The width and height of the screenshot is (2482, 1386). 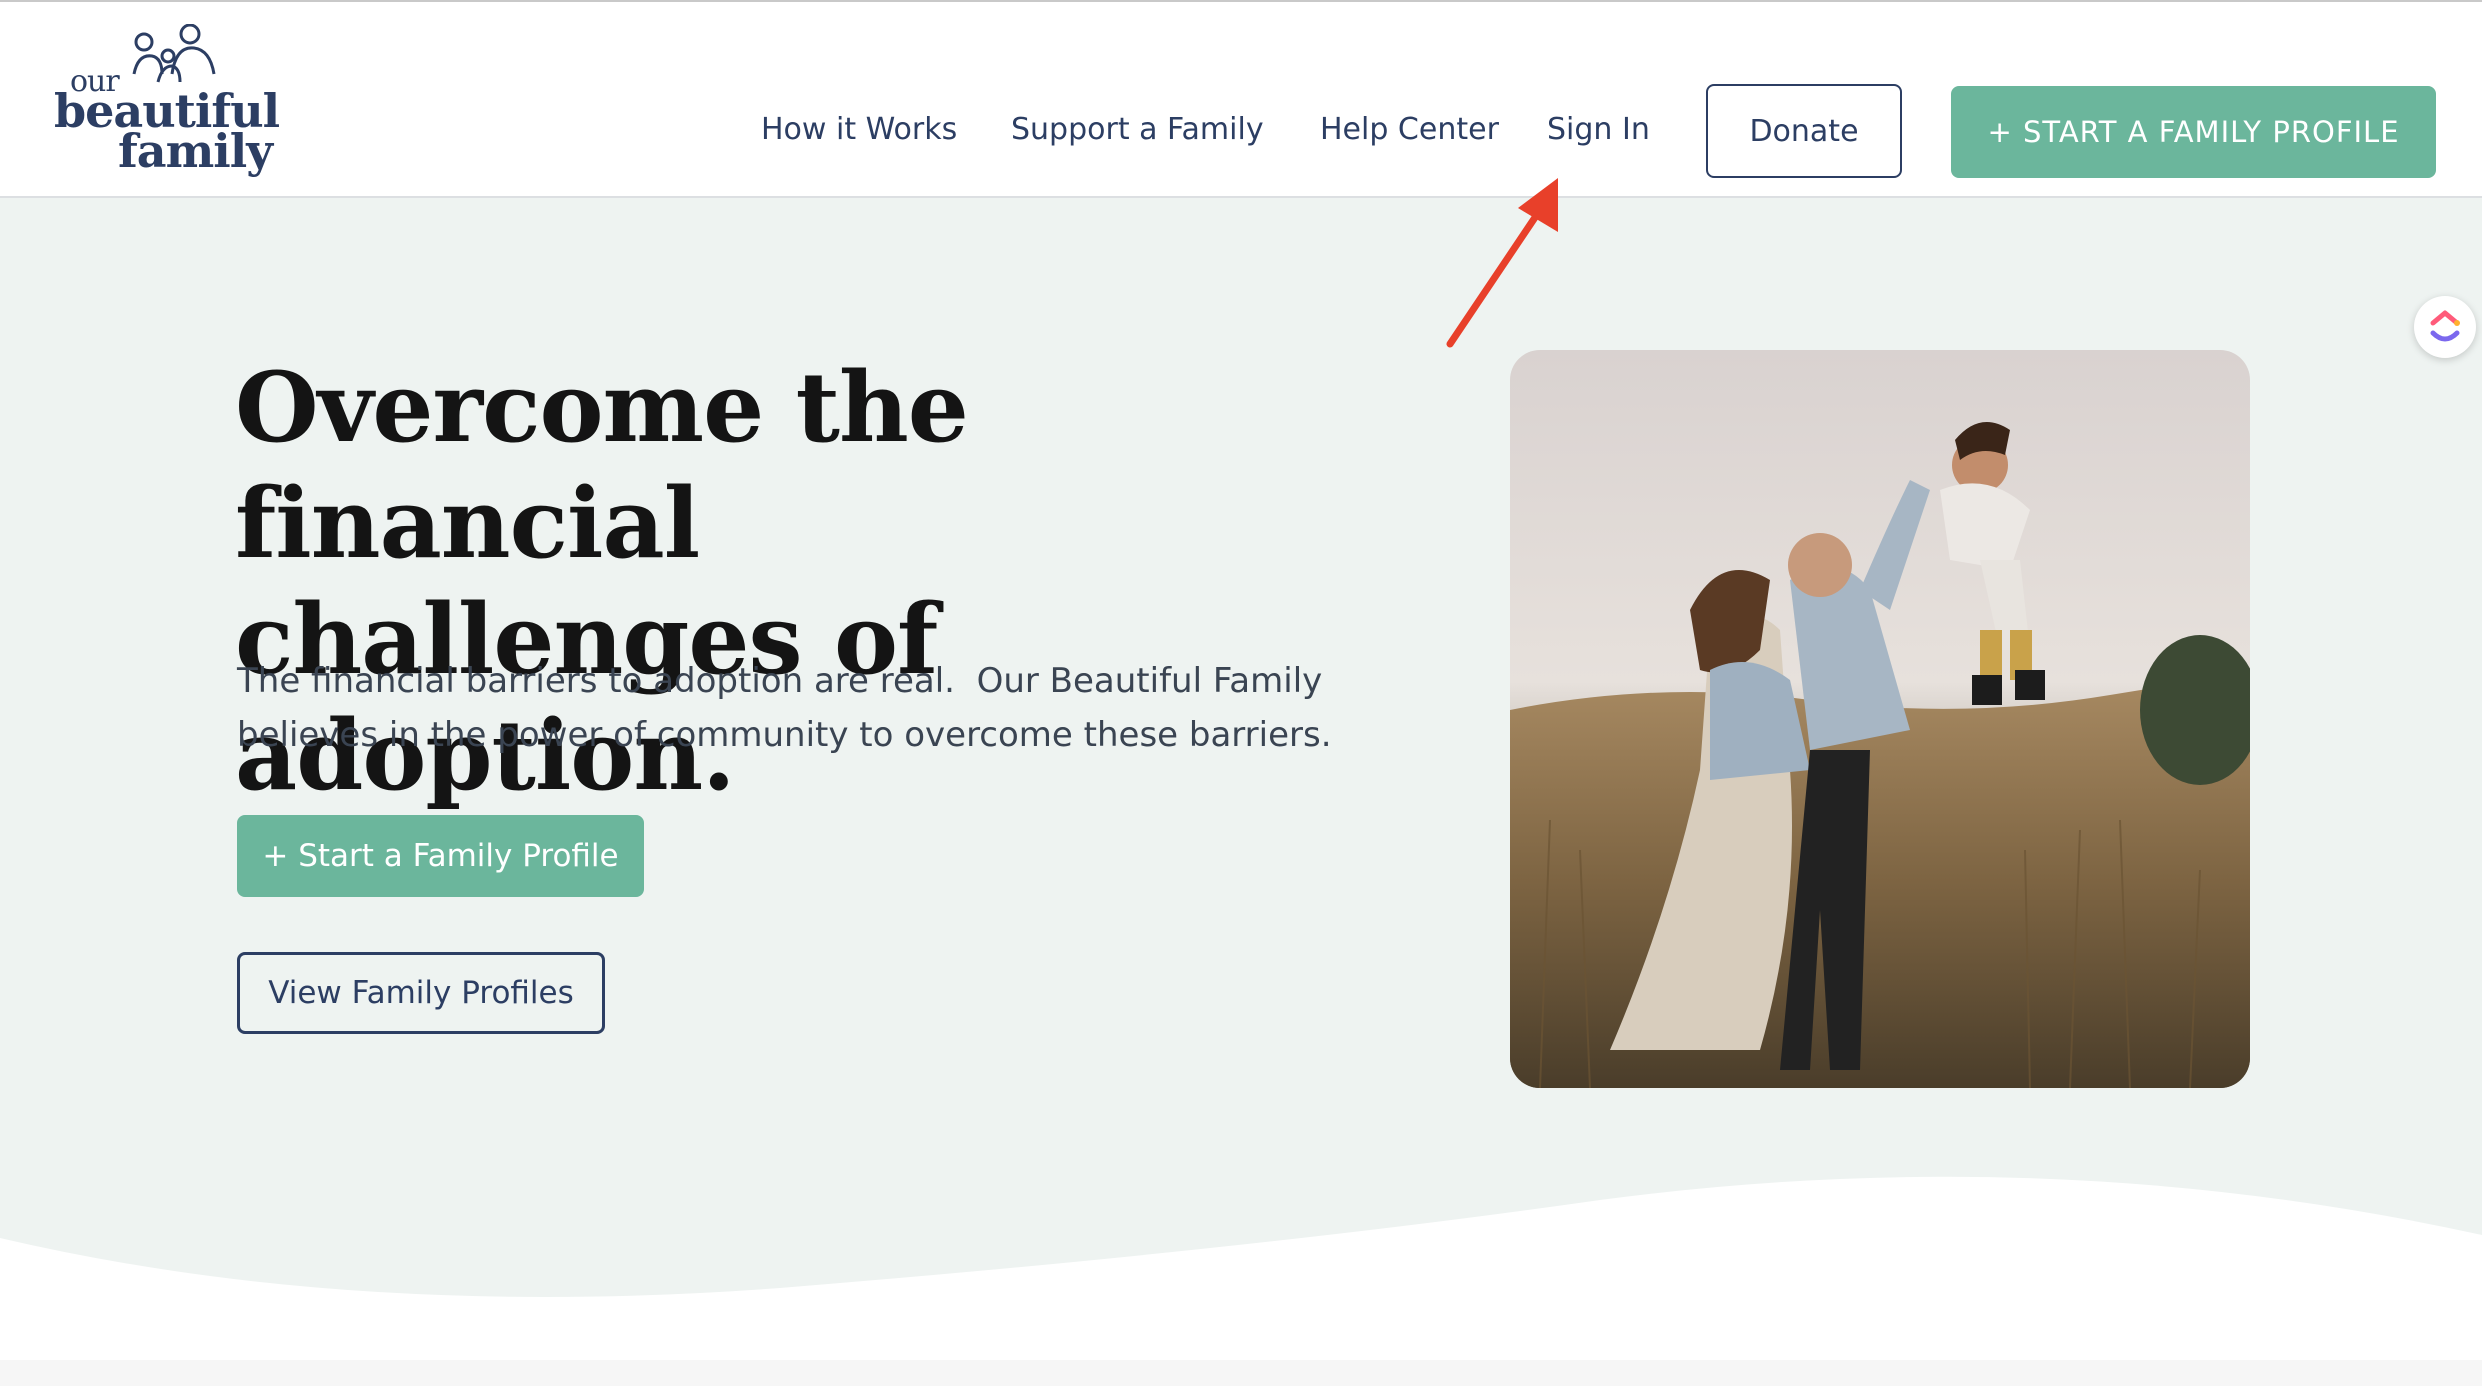 What do you see at coordinates (1409, 130) in the screenshot?
I see `nav-help-center: Help Center` at bounding box center [1409, 130].